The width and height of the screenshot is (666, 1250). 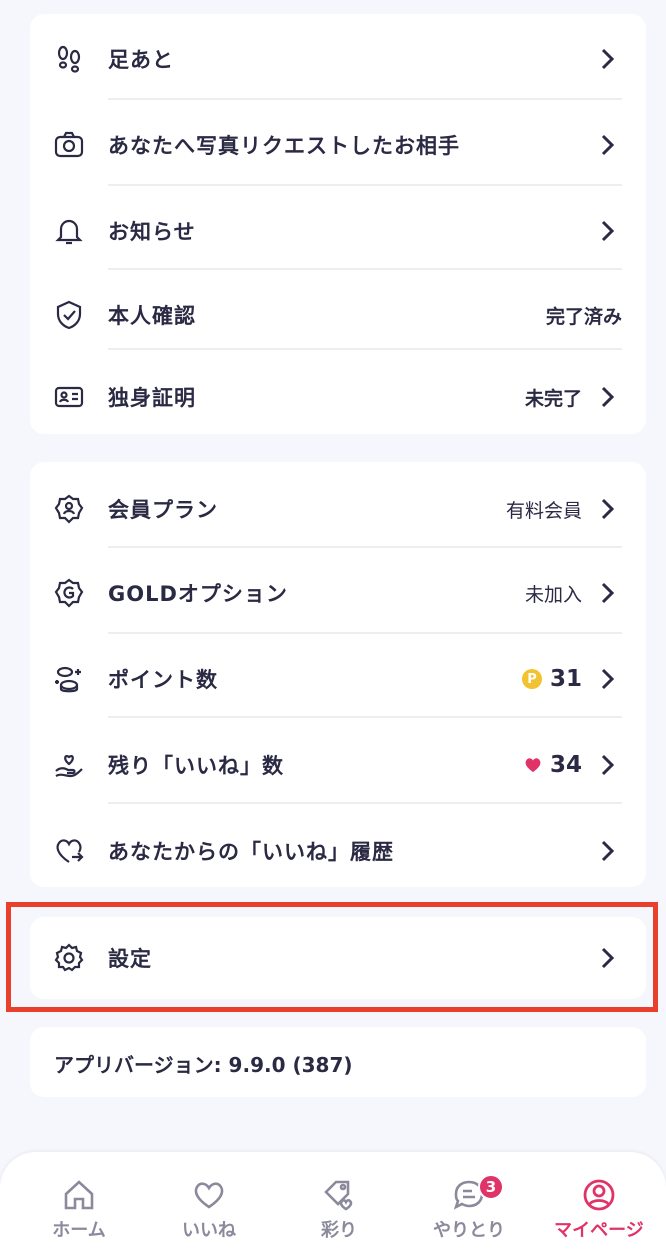 I want to click on status-incomplete: 未完了, so click(x=553, y=398).